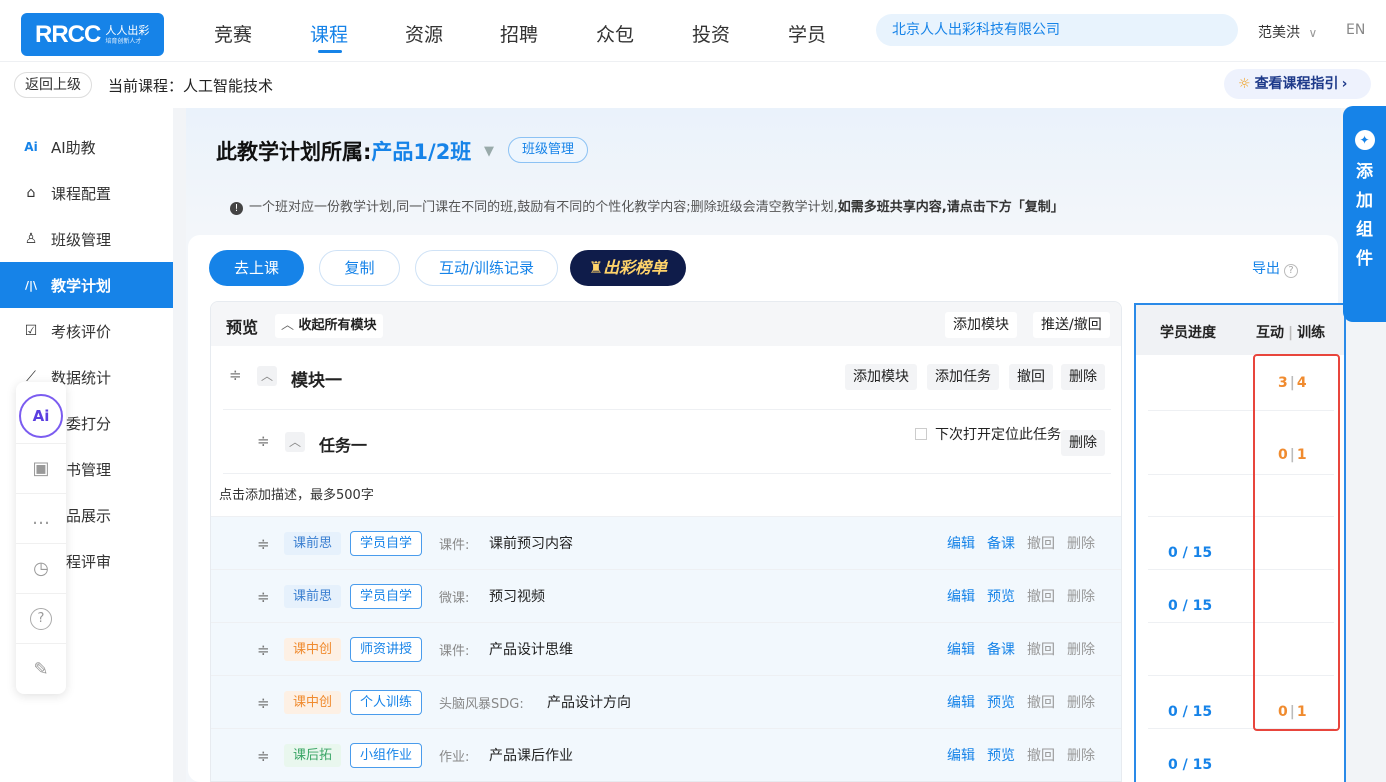 The height and width of the screenshot is (782, 1386). I want to click on nav-competition: 竞赛, so click(233, 33).